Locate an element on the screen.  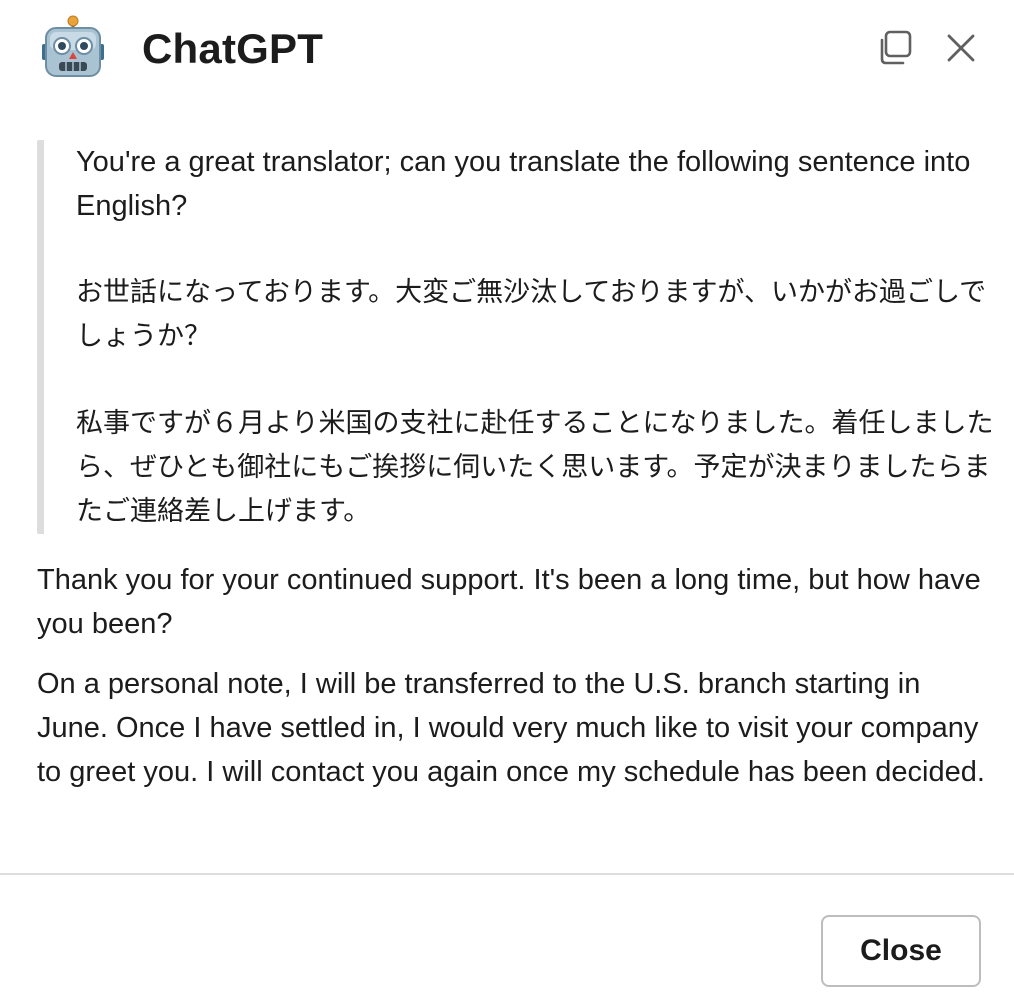
footer-divider is located at coordinates (507, 874).